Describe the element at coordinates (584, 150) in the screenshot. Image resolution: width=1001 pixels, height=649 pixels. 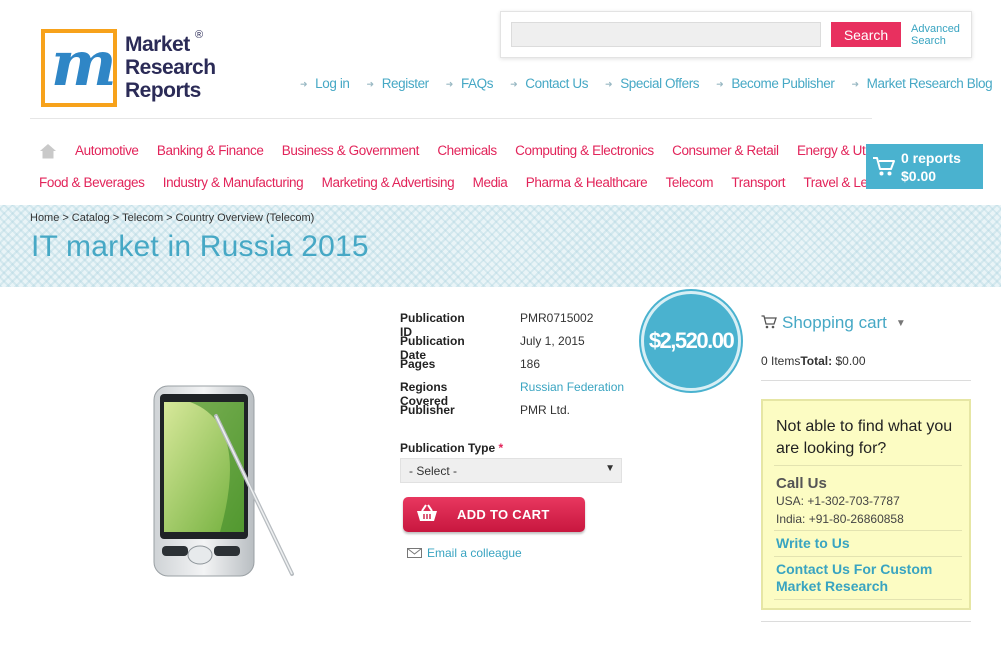
I see `category-computing-electronics: Computing & Electronics` at that location.